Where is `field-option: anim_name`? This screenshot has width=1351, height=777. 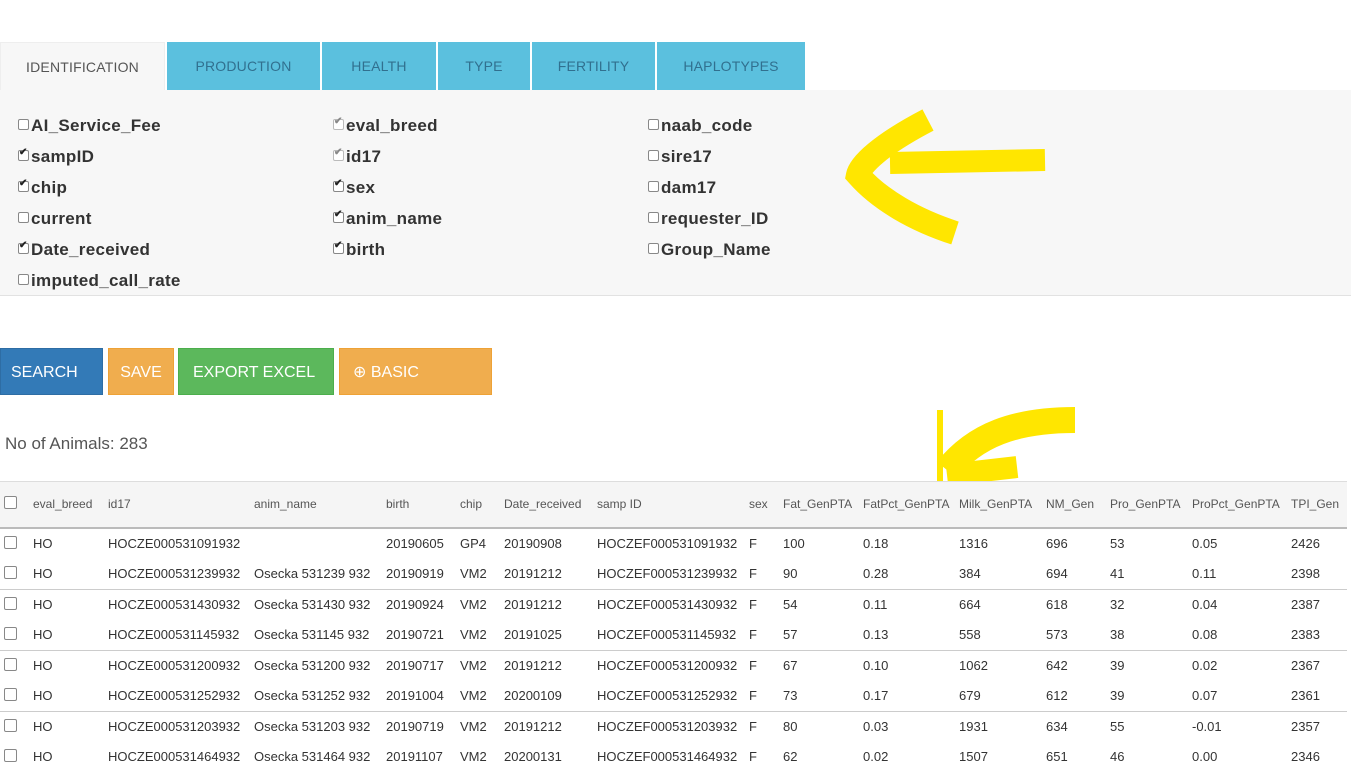 field-option: anim_name is located at coordinates (387, 219).